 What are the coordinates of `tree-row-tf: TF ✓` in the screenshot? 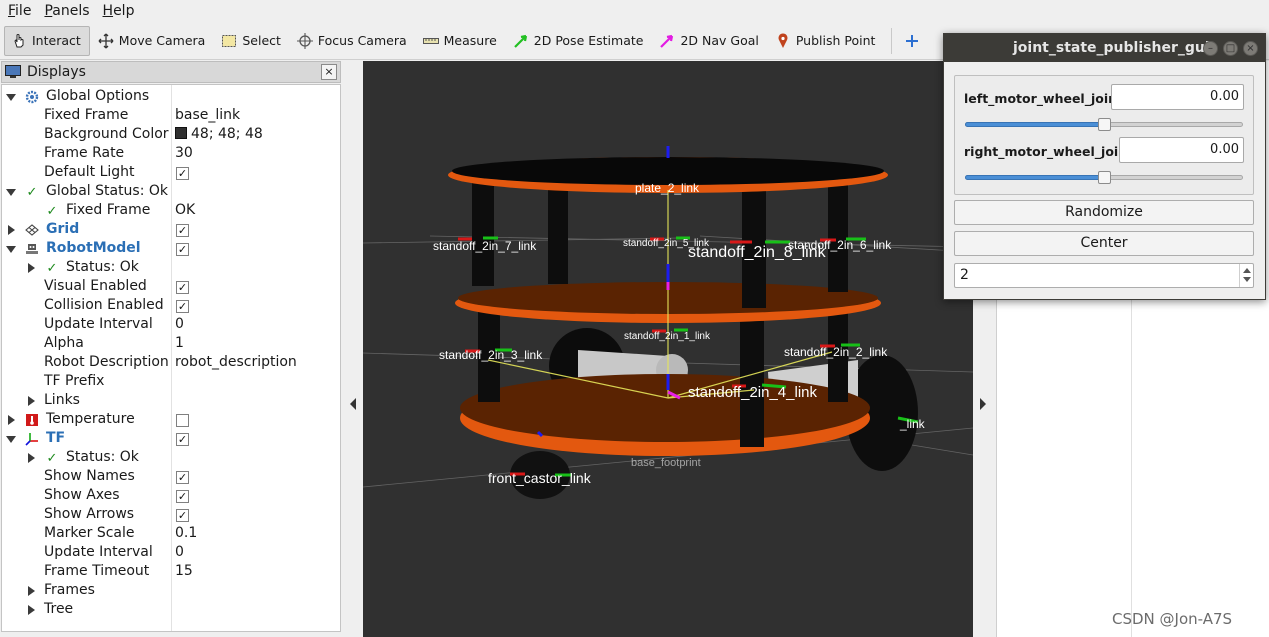 It's located at (171, 439).